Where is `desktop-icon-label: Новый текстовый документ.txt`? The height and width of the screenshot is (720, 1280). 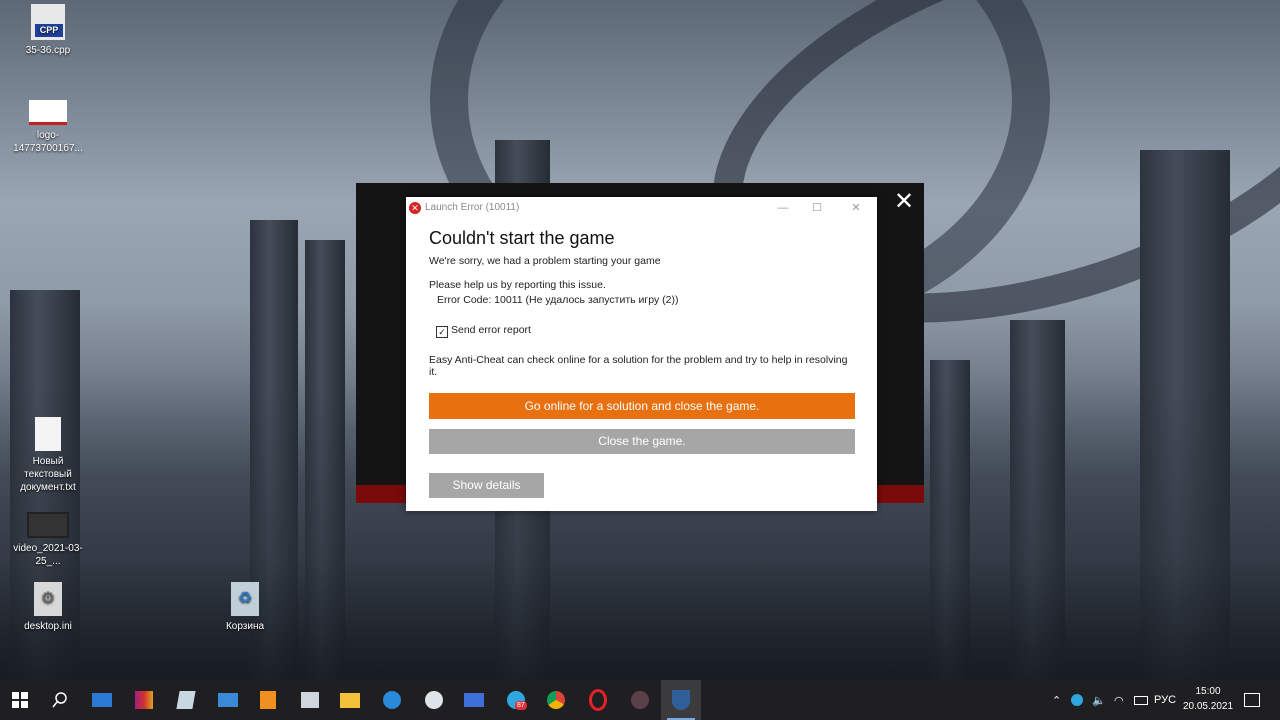 desktop-icon-label: Новый текстовый документ.txt is located at coordinates (48, 474).